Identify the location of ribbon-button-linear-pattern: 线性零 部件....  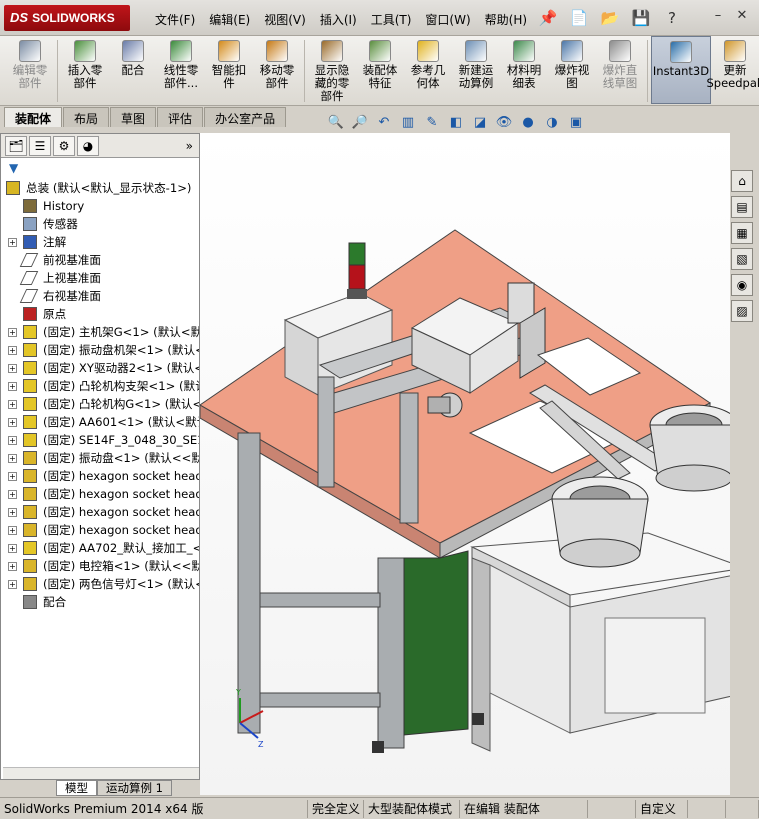
(181, 70).